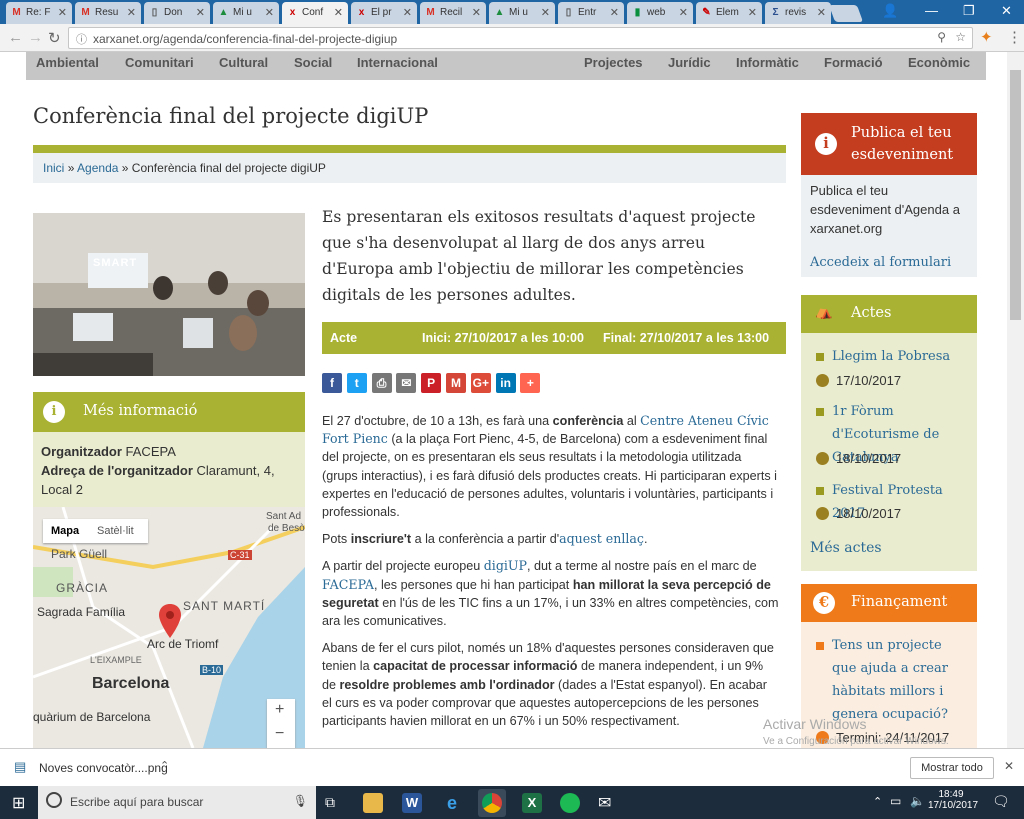 Image resolution: width=1024 pixels, height=819 pixels. Describe the element at coordinates (689, 62) in the screenshot. I see `nav-juridic: Jurídic` at that location.